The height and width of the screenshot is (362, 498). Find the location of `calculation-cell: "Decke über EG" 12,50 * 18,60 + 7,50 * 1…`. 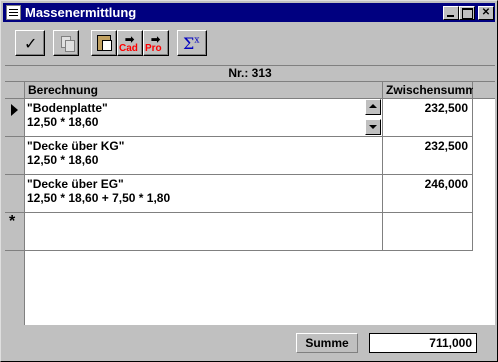

calculation-cell: "Decke über EG" 12,50 * 18,60 + 7,50 * 1… is located at coordinates (204, 194).